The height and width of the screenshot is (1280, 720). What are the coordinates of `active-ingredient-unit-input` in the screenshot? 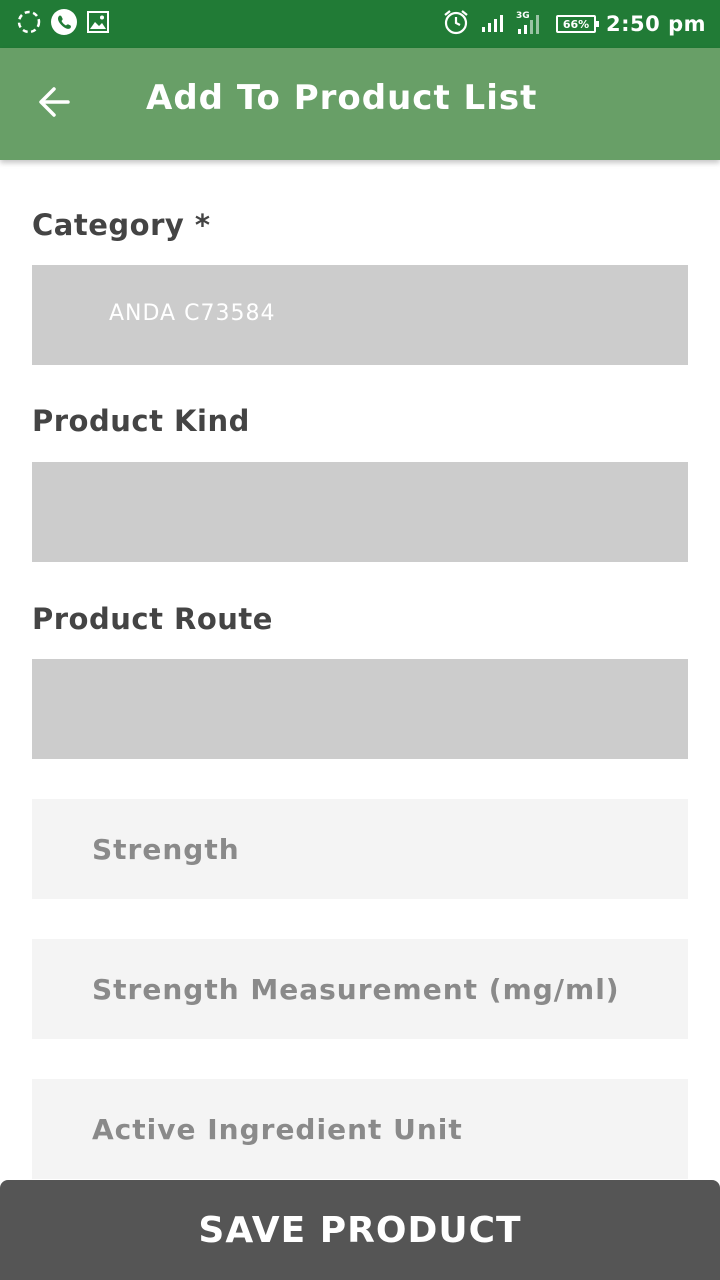 It's located at (360, 1129).